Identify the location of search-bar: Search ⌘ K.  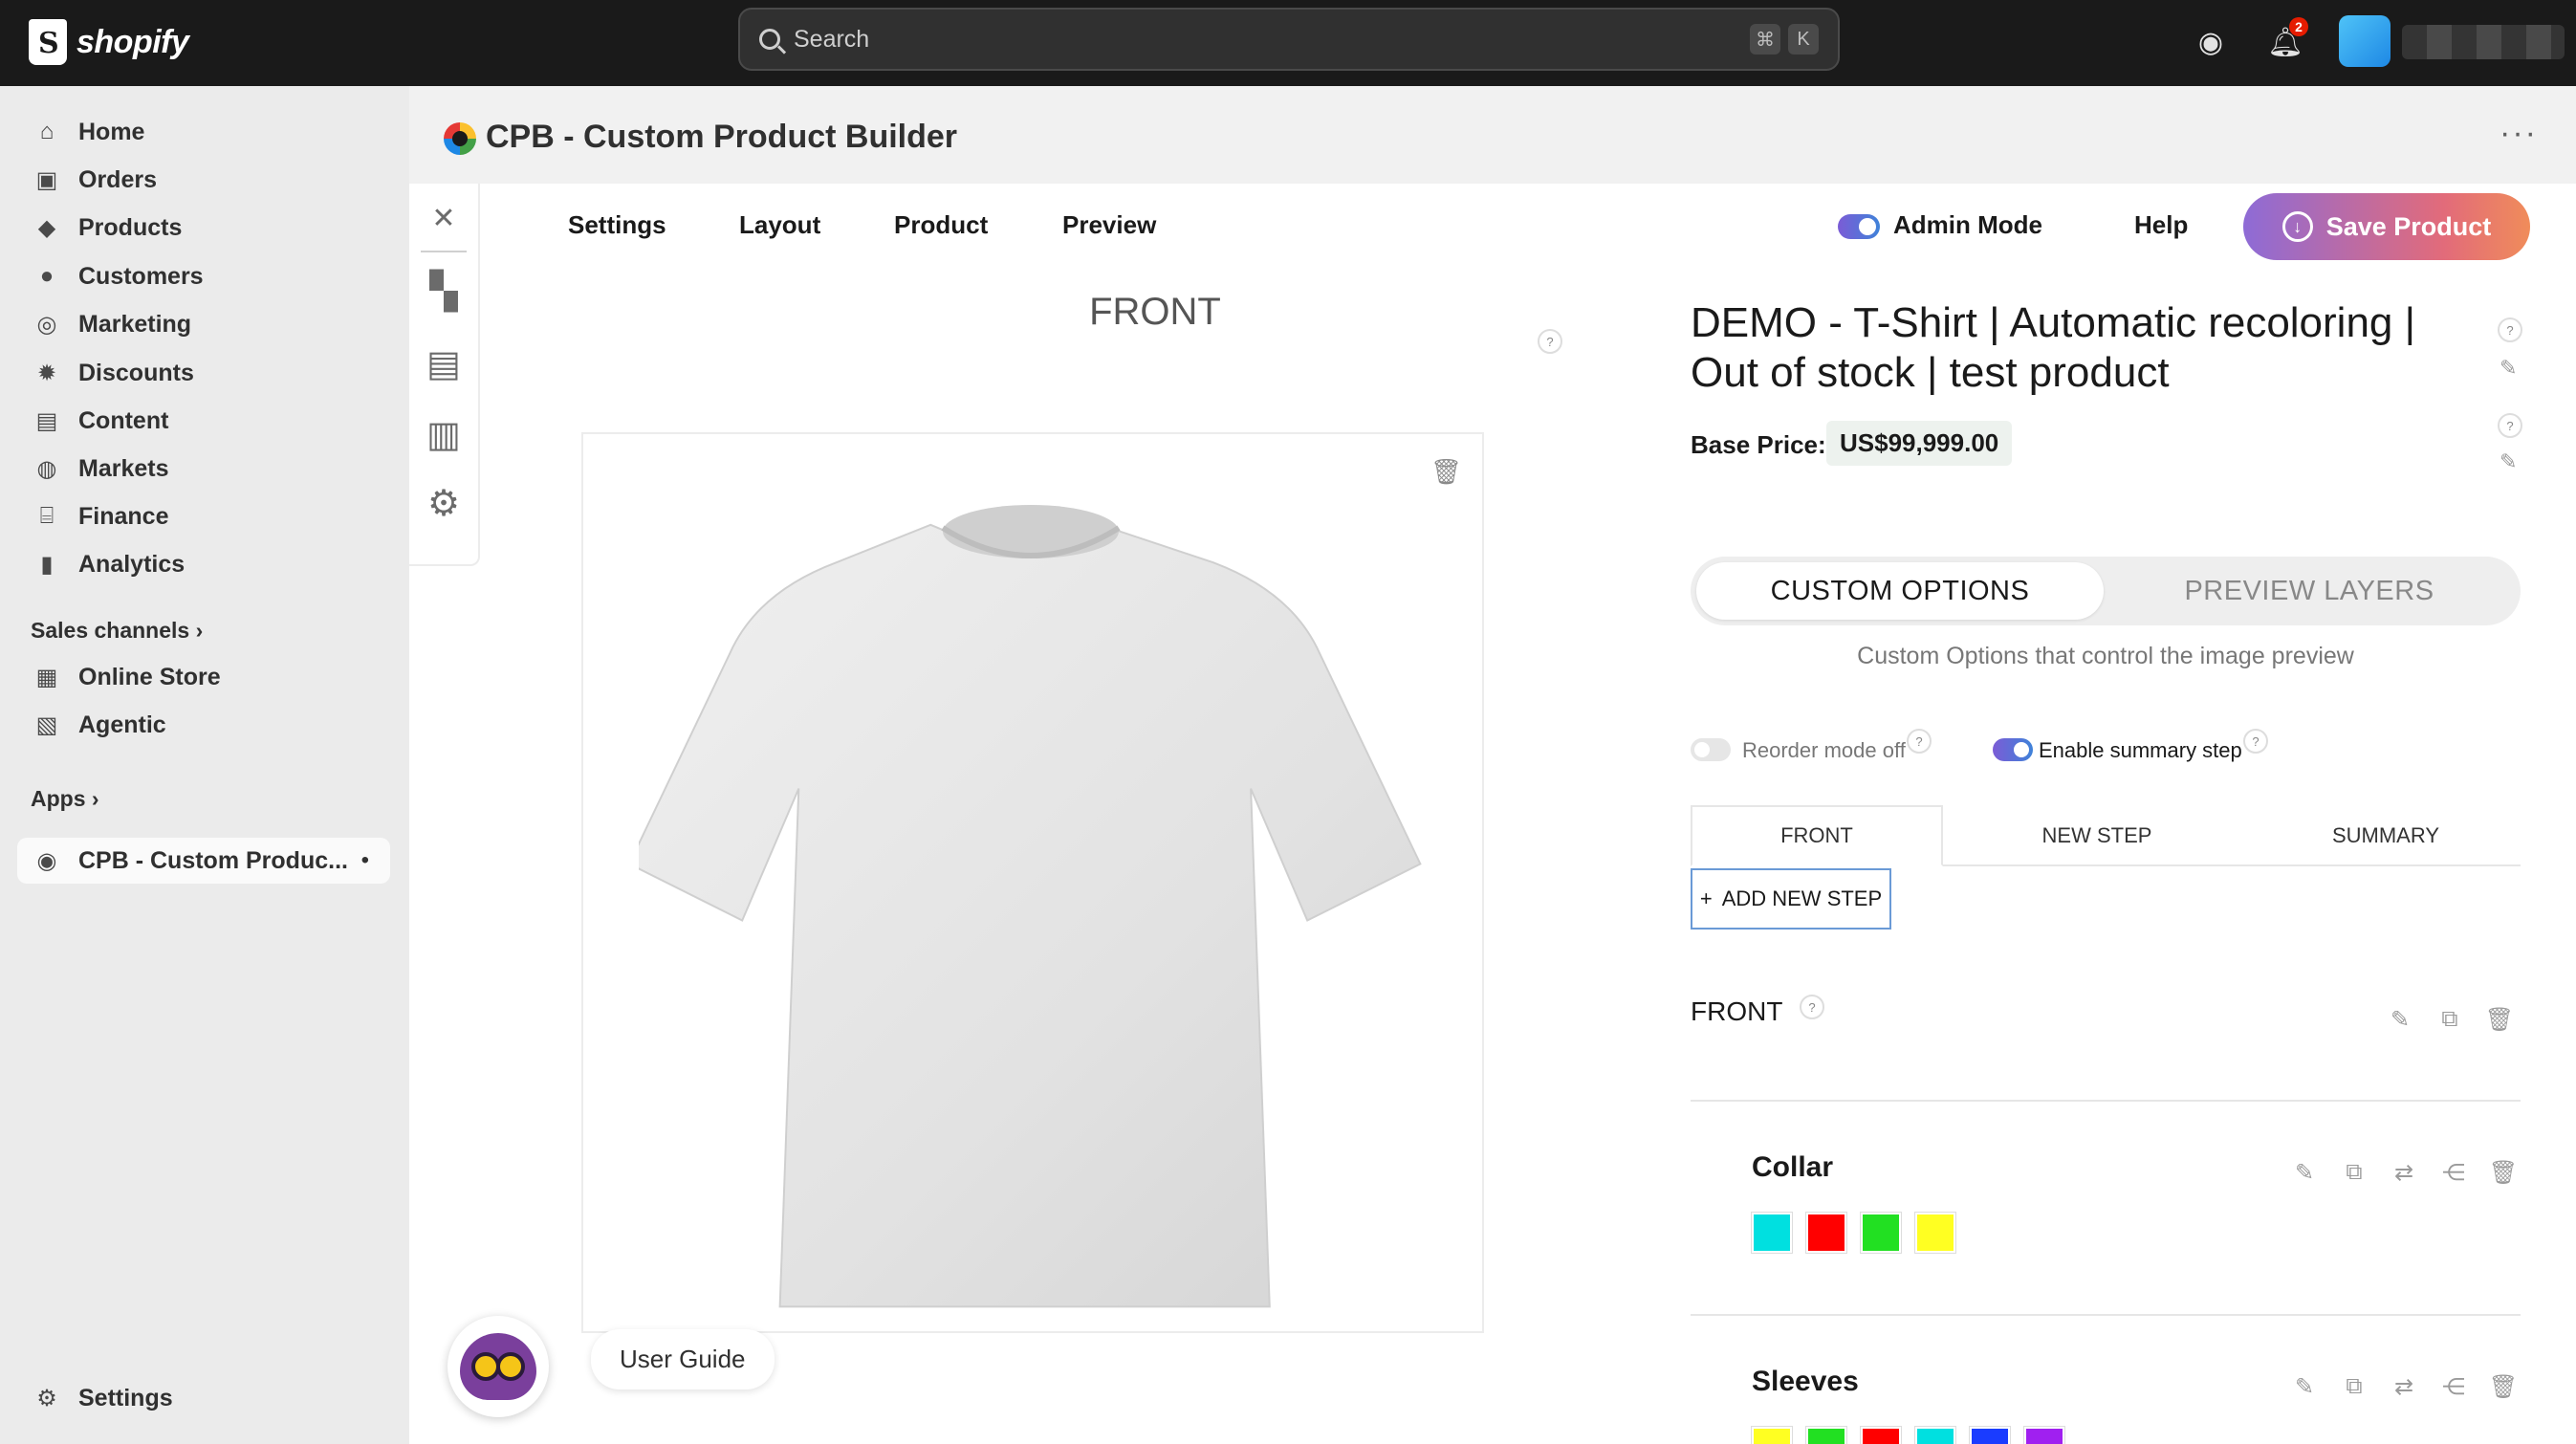
(1289, 39).